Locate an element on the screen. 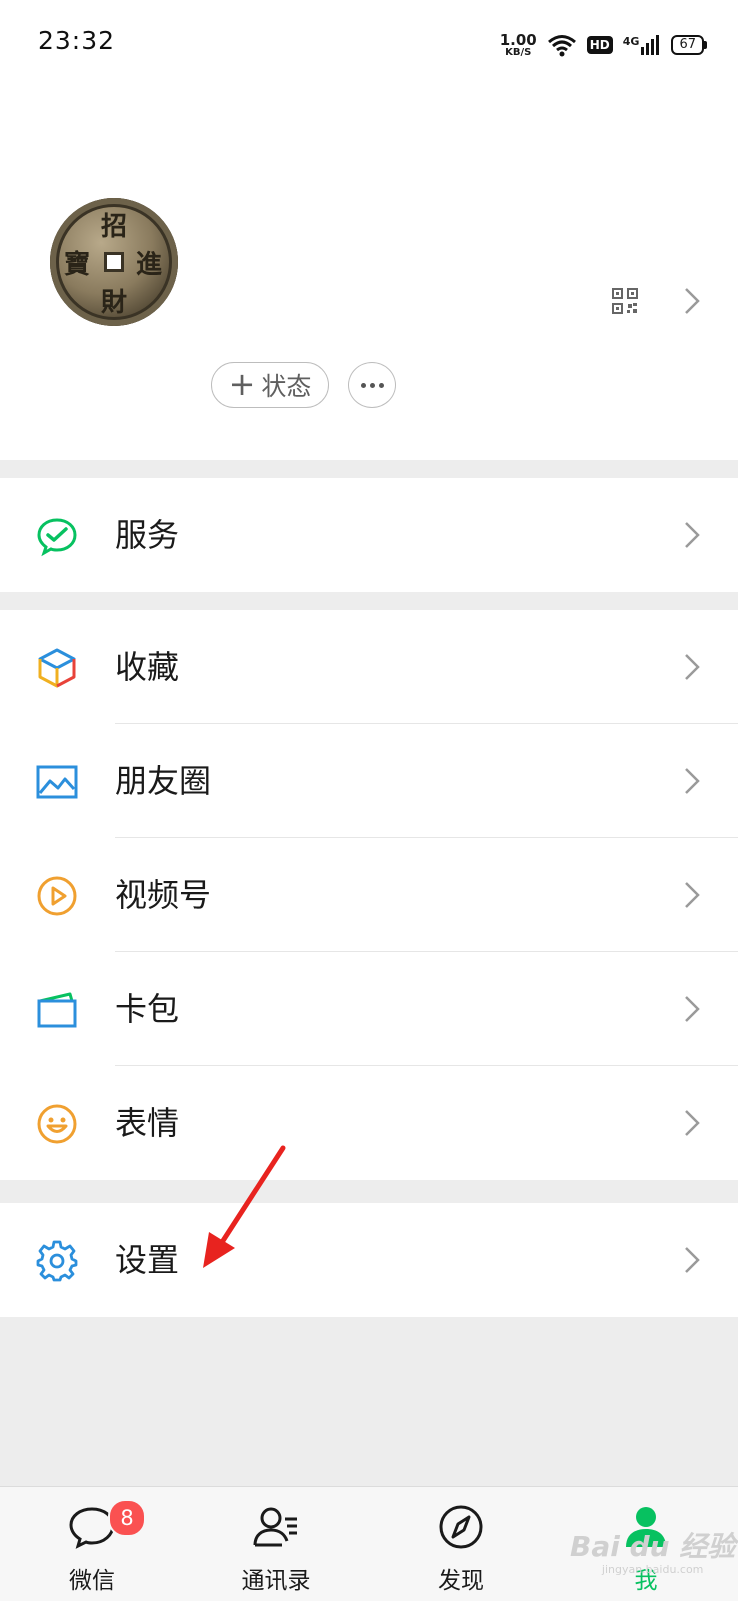  menu-label: 收藏 is located at coordinates (147, 667).